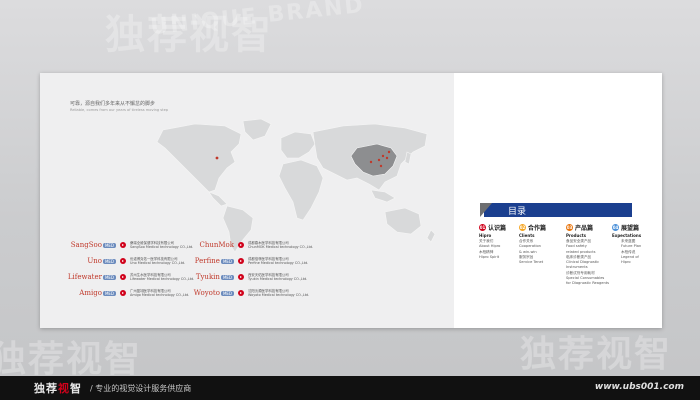 The height and width of the screenshot is (400, 700). What do you see at coordinates (588, 283) in the screenshot?
I see `toc-item: for Diagnostic Reagents` at bounding box center [588, 283].